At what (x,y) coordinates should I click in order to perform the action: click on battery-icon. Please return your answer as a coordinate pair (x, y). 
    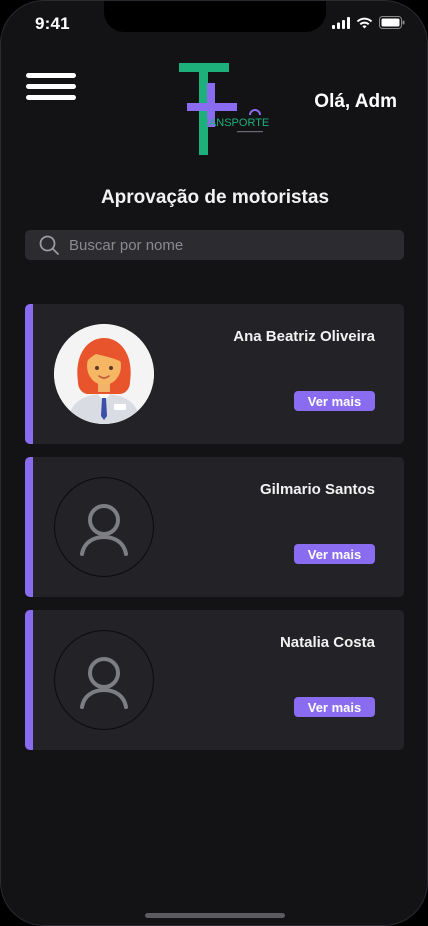
    Looking at the image, I should click on (392, 22).